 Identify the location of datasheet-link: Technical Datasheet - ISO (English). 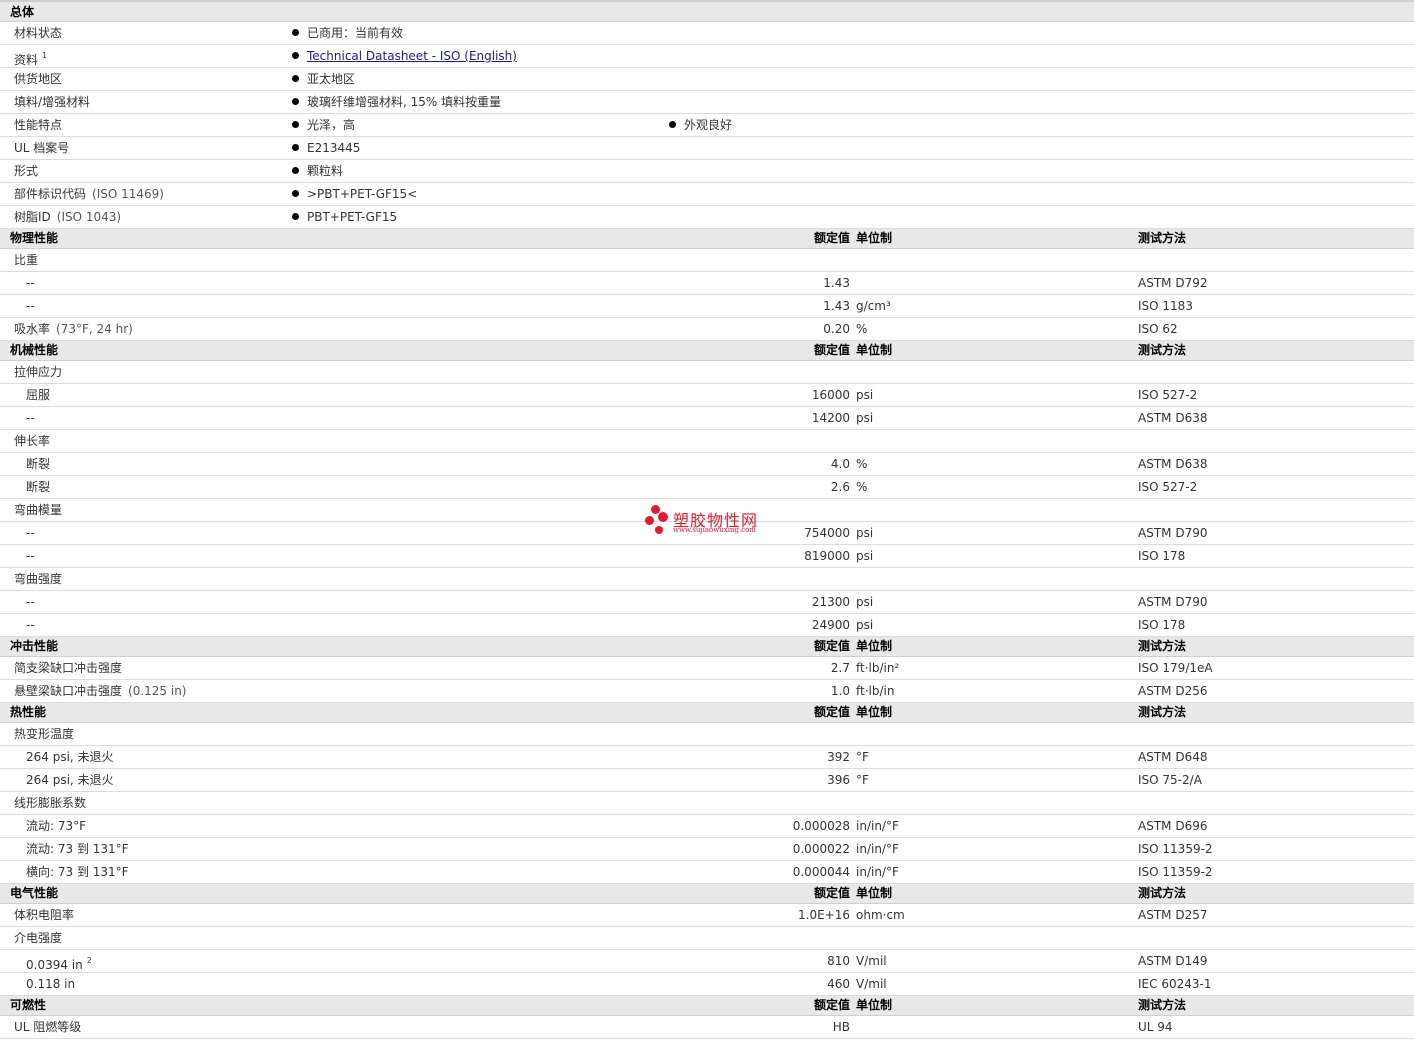
(412, 56).